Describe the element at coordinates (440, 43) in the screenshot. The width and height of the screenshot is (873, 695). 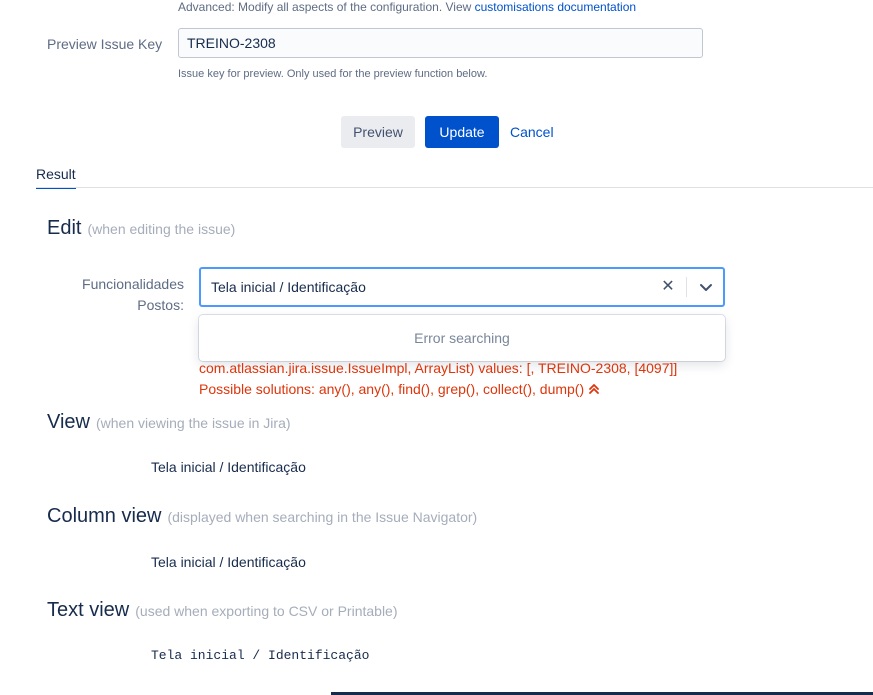
I see `preview-issue-key-input` at that location.